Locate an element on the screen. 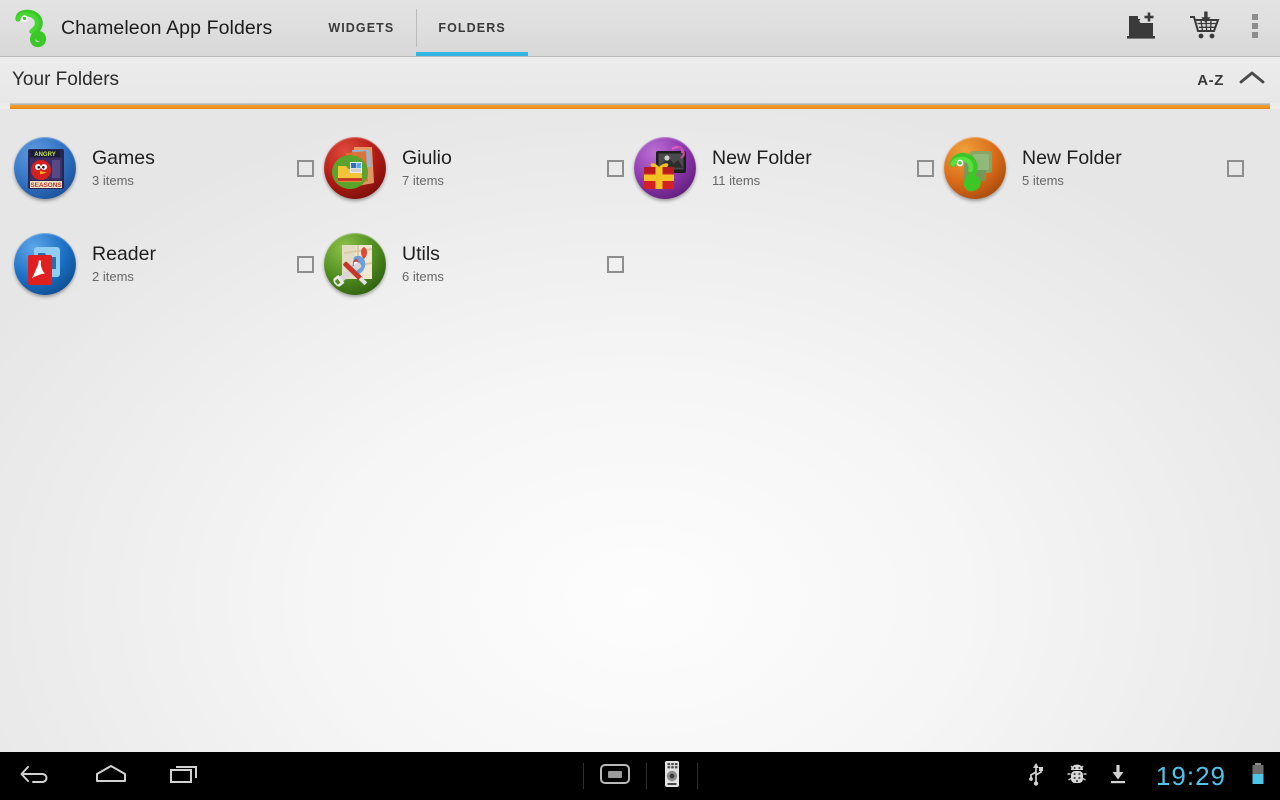 Image resolution: width=1280 pixels, height=800 pixels. action-bar-buttons is located at coordinates (1196, 28).